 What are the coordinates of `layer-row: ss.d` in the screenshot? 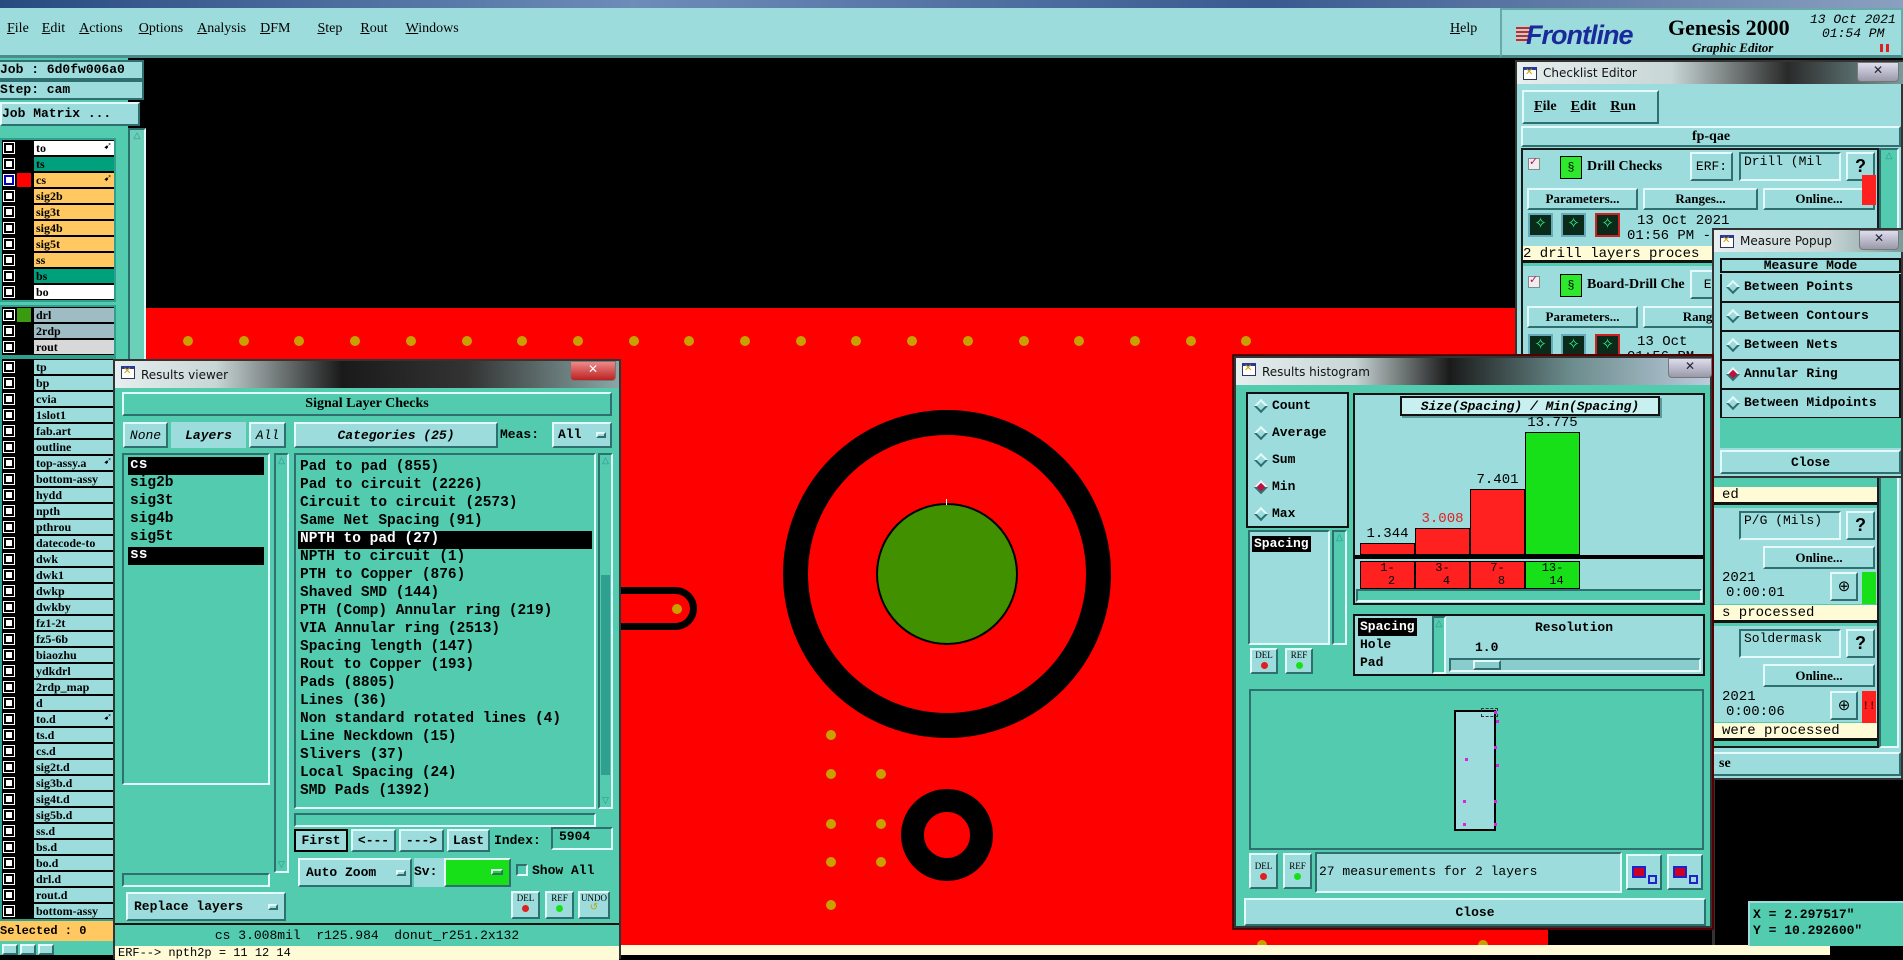 It's located at (59, 831).